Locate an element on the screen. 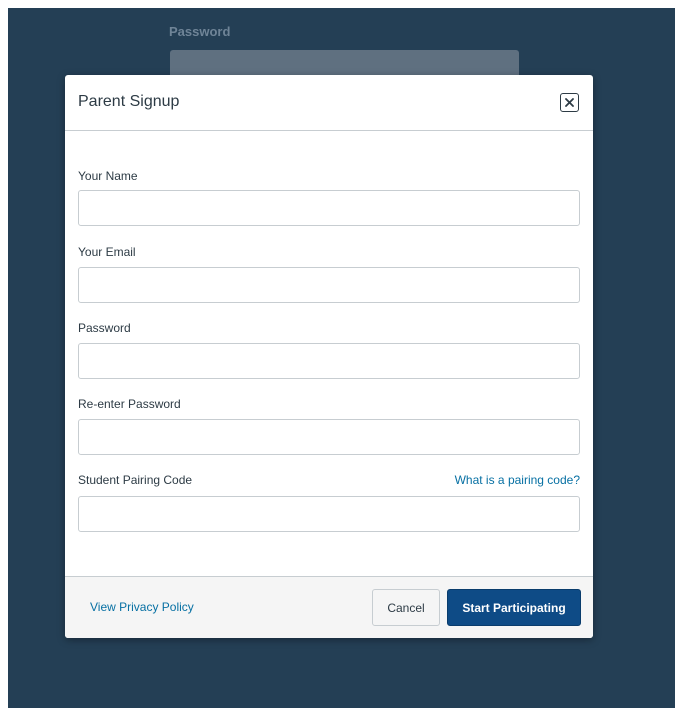 Image resolution: width=675 pixels, height=708 pixels. password-label: Password is located at coordinates (104, 328).